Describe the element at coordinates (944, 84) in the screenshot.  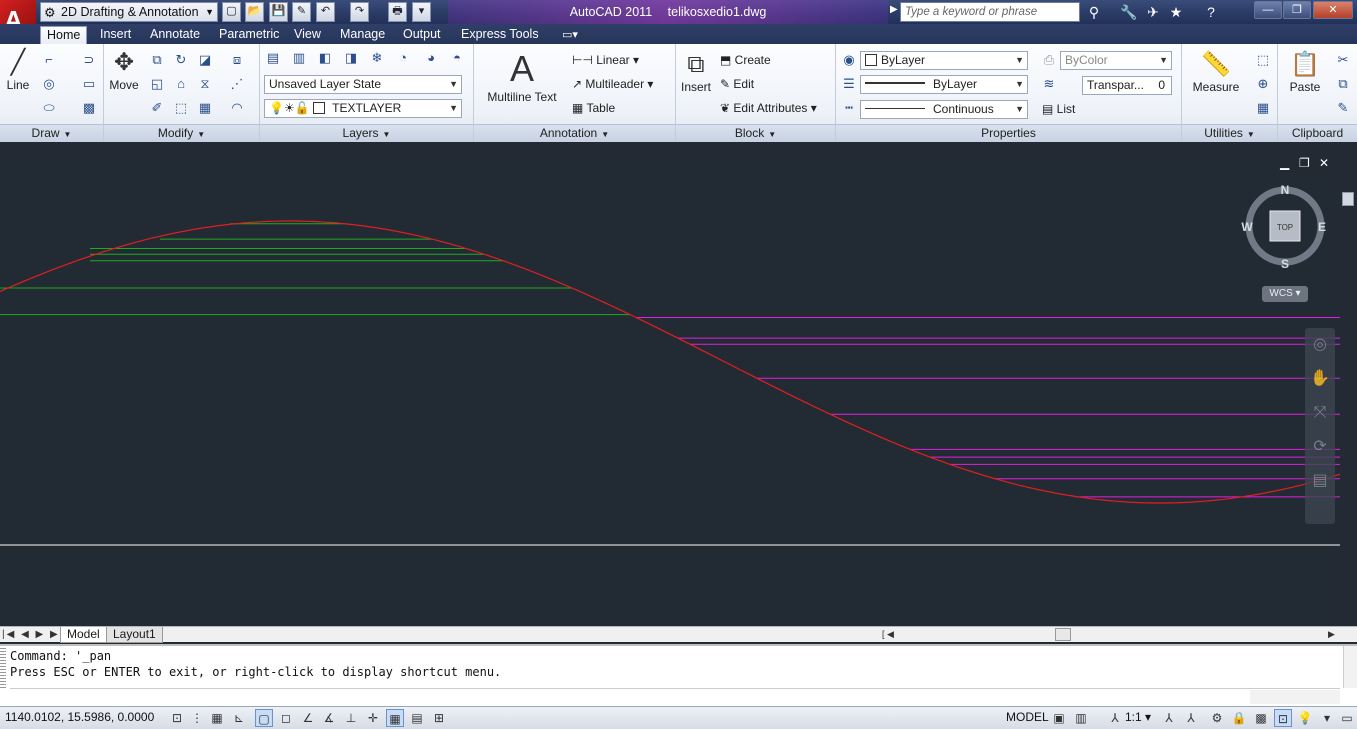
I see `lineweight-combo: ByLayer ▼` at that location.